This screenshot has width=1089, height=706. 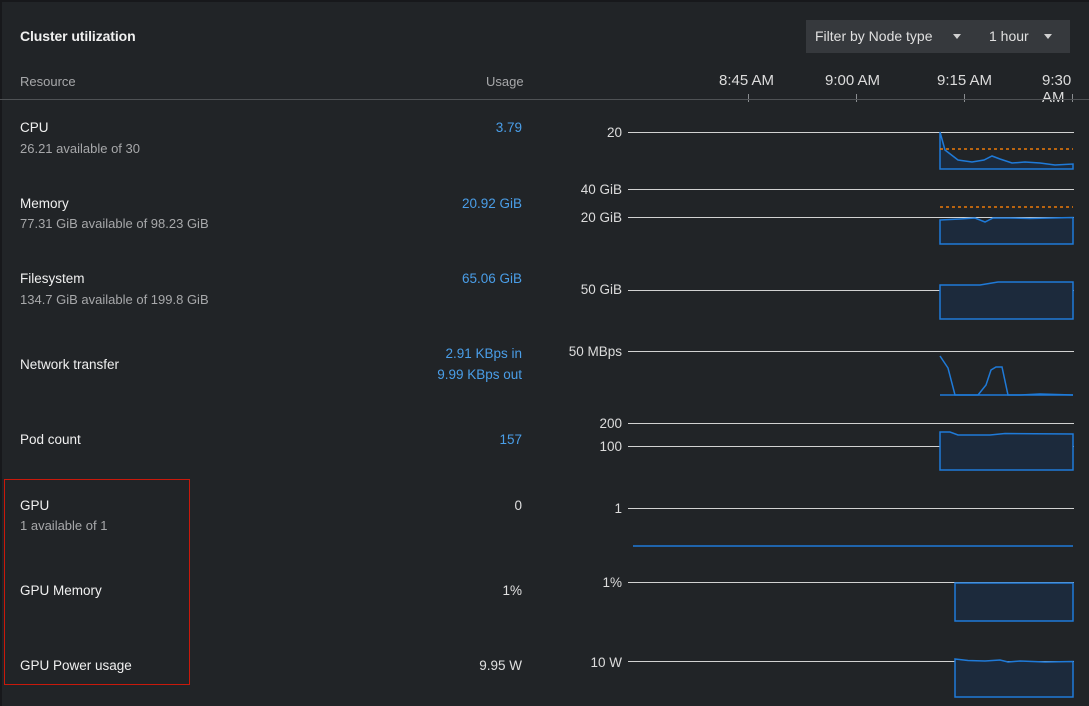 What do you see at coordinates (1006, 375) in the screenshot?
I see `network-line` at bounding box center [1006, 375].